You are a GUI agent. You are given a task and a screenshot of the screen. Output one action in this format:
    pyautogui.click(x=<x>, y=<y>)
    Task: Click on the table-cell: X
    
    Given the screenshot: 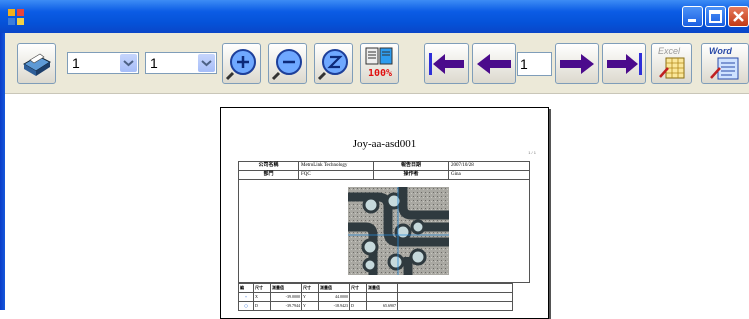 What is the action you would take?
    pyautogui.click(x=262, y=297)
    